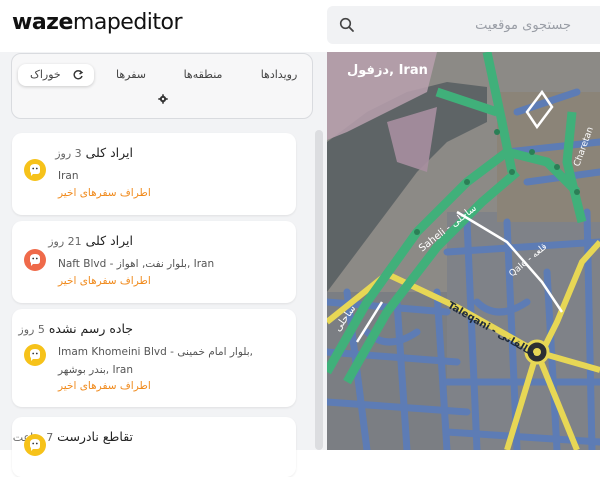 This screenshot has width=600, height=477. I want to click on feed-item-title: ایراد کلی 3 روز, so click(94, 152).